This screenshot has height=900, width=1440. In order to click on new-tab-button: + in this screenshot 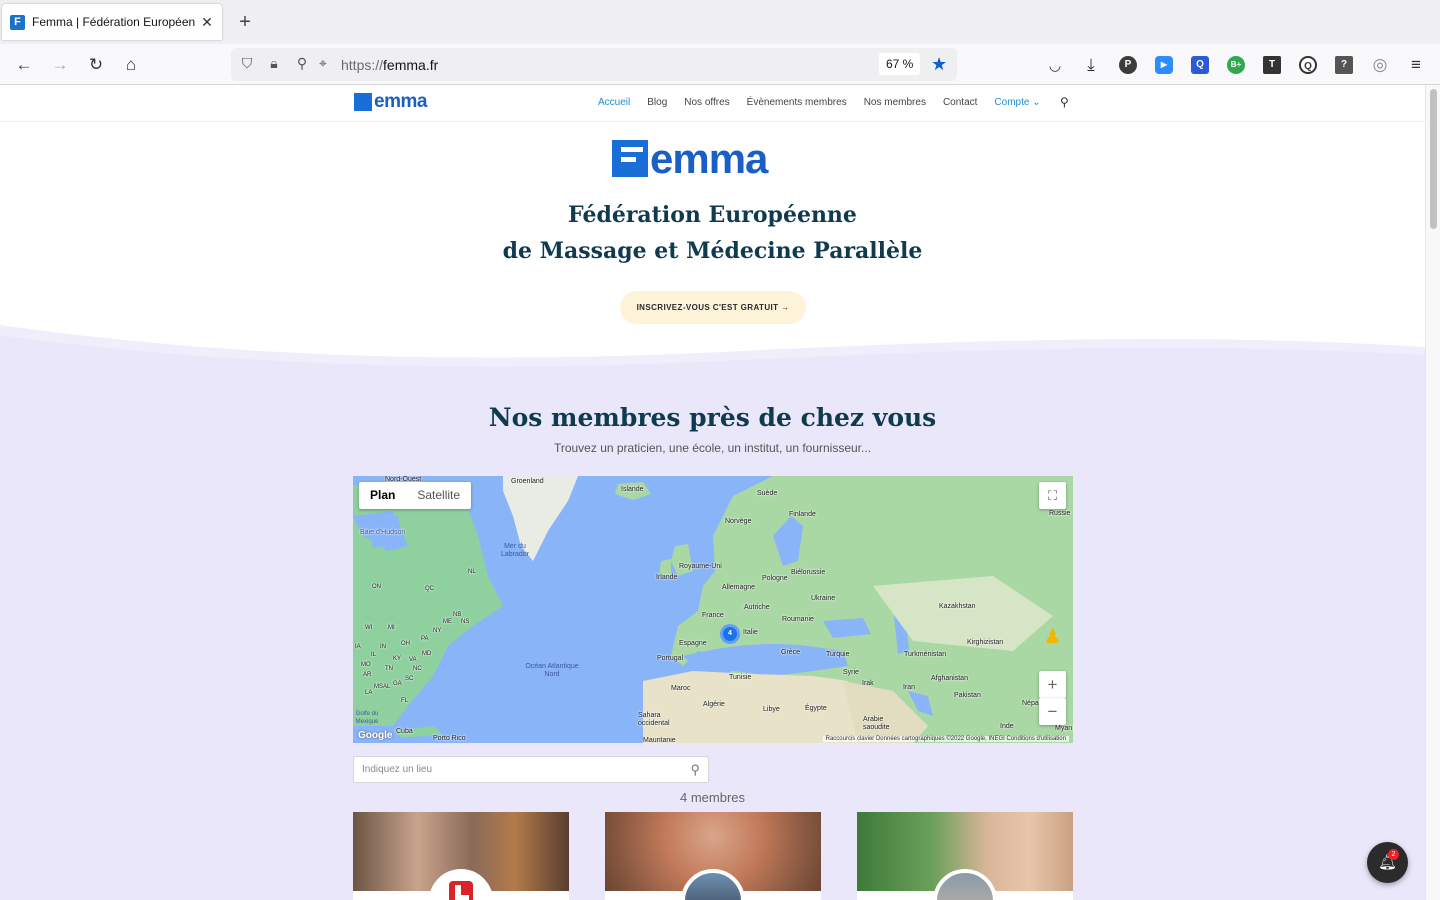, I will do `click(245, 22)`.